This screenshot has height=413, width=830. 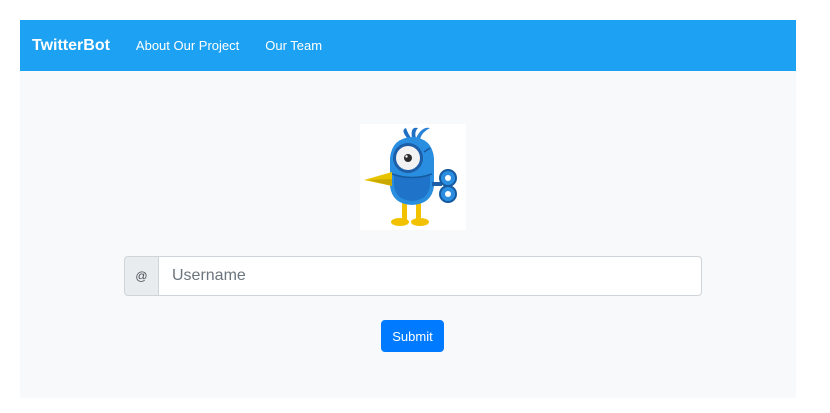 I want to click on username-input, so click(x=430, y=276).